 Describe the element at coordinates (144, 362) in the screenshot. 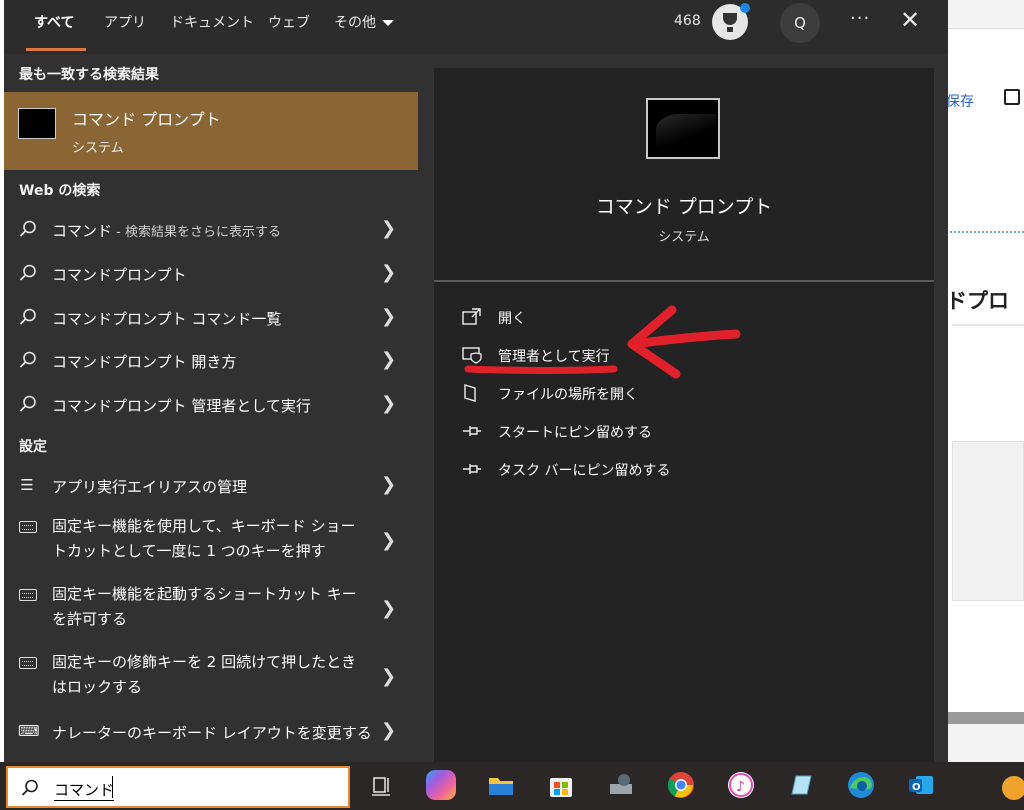

I see `web-result-main: コマンドプロンプト 開き方` at that location.